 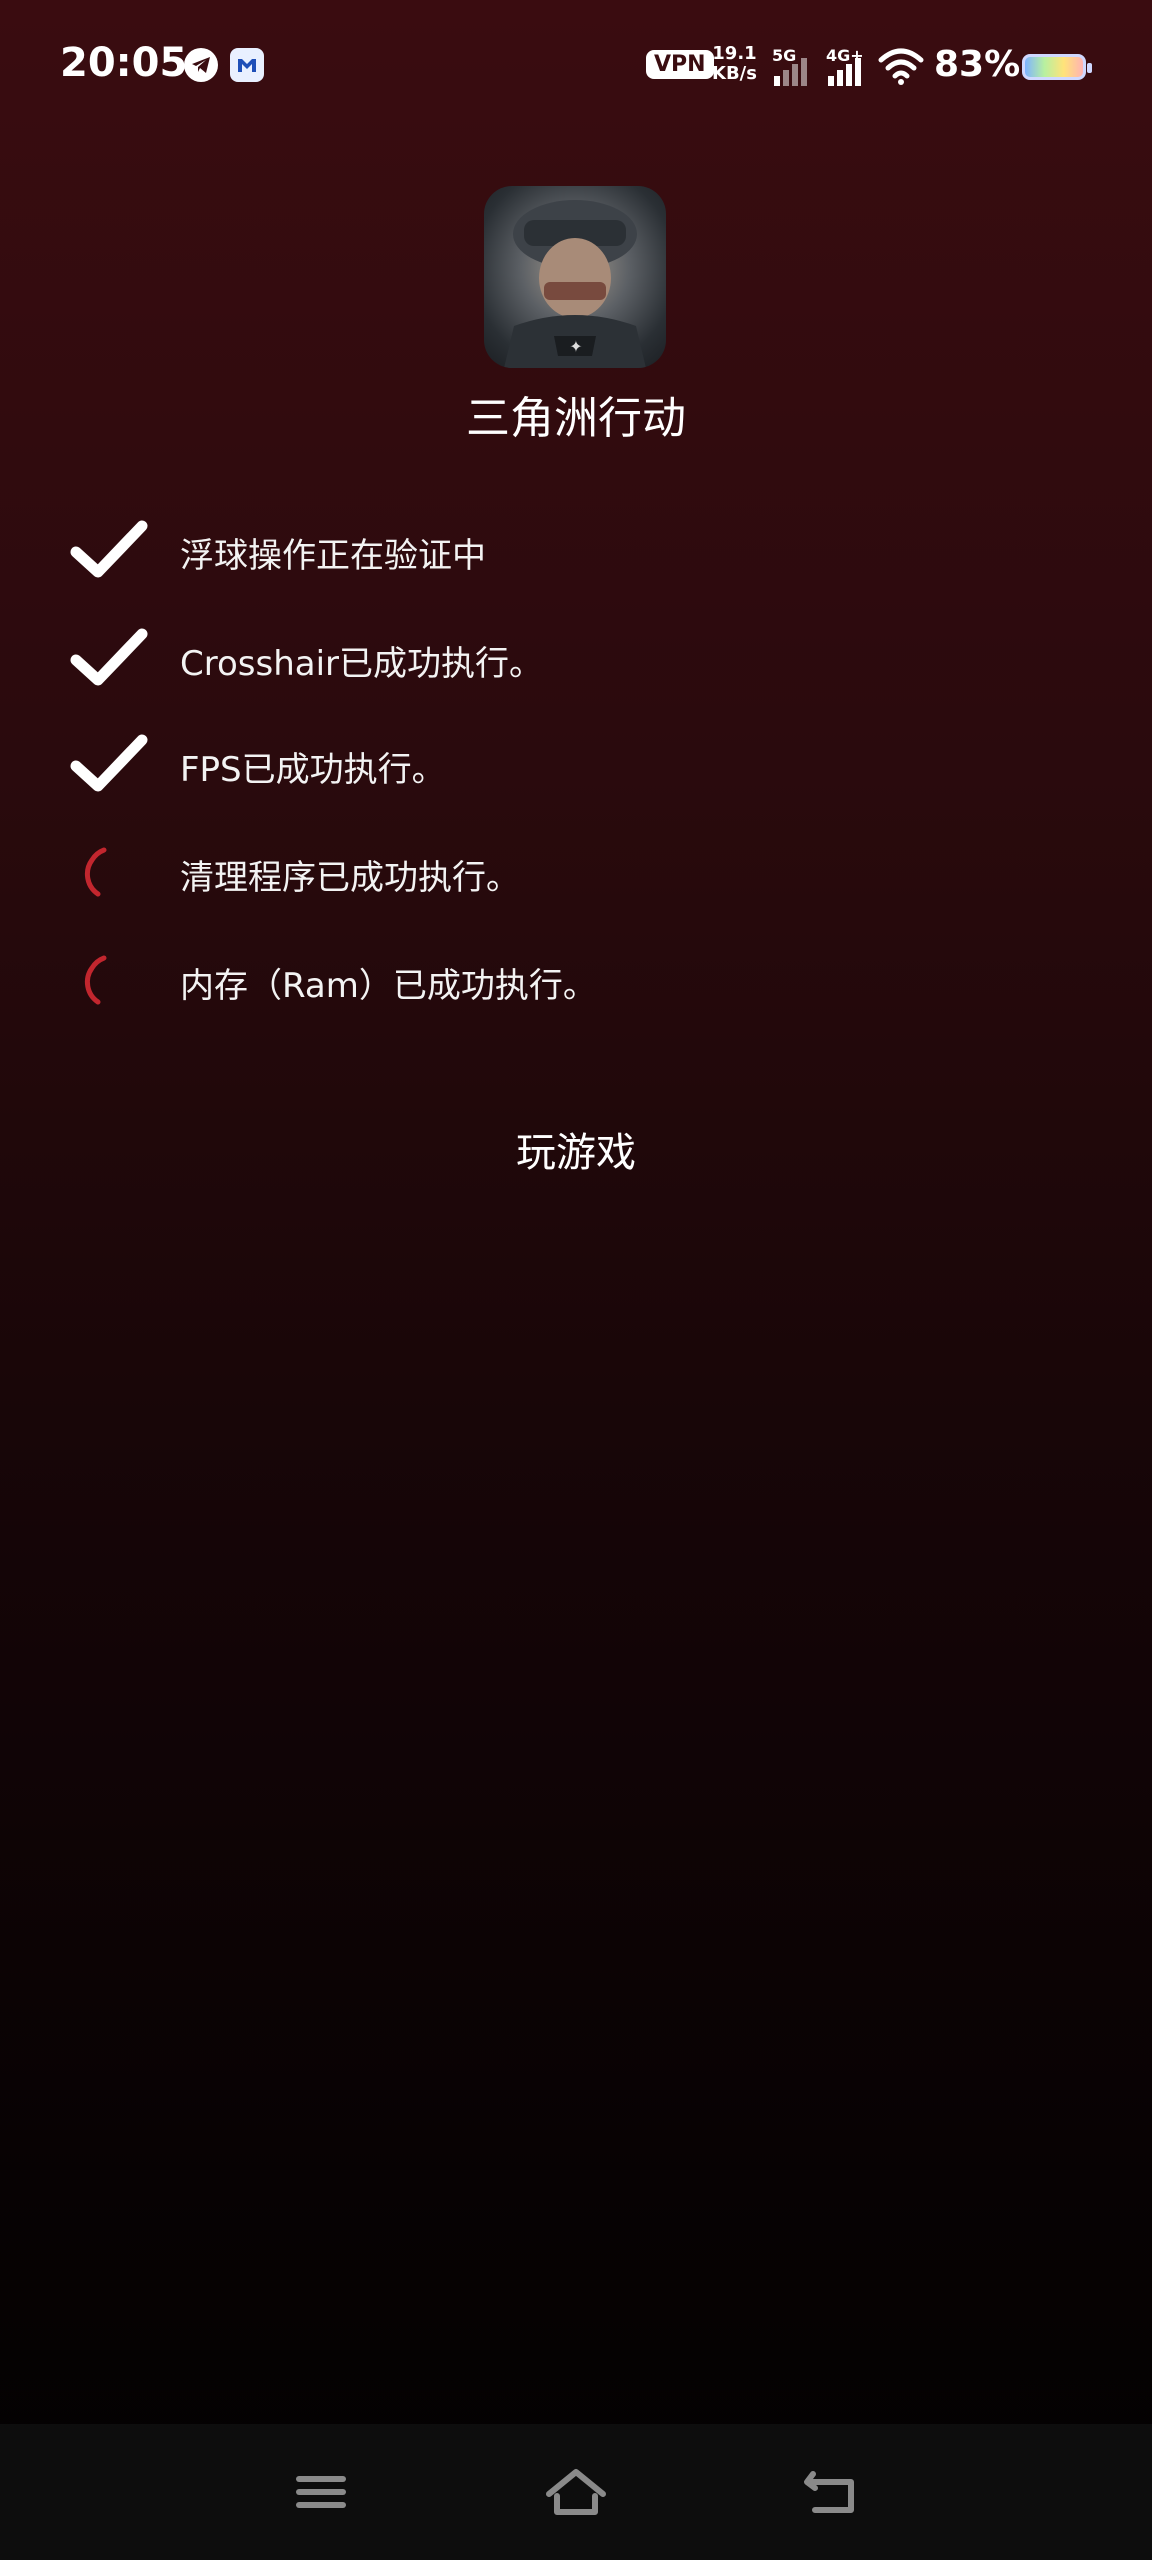 What do you see at coordinates (247, 65) in the screenshot?
I see `mail-icon` at bounding box center [247, 65].